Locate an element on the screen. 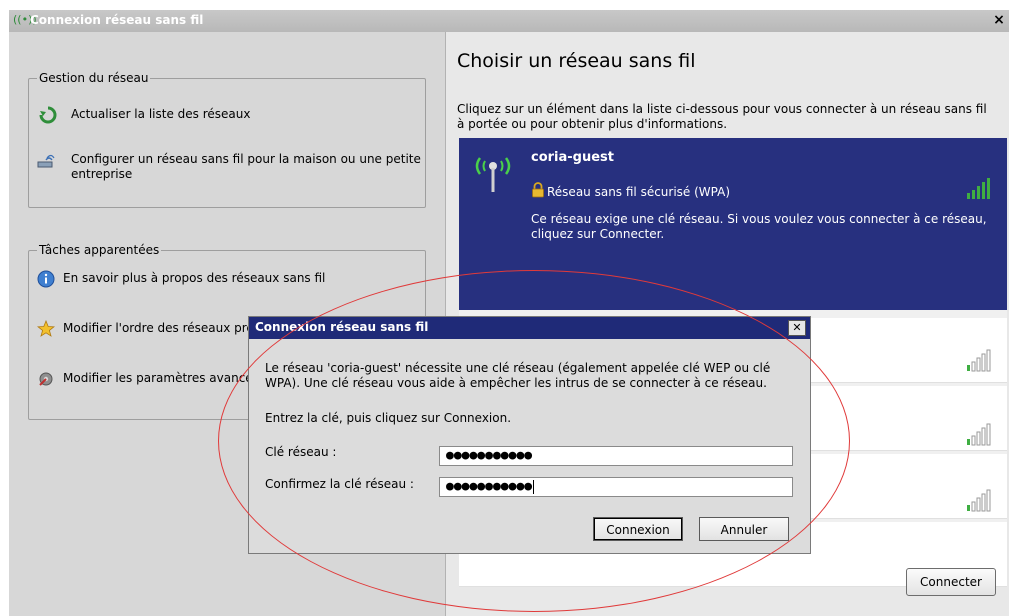  info-icon is located at coordinates (46, 279).